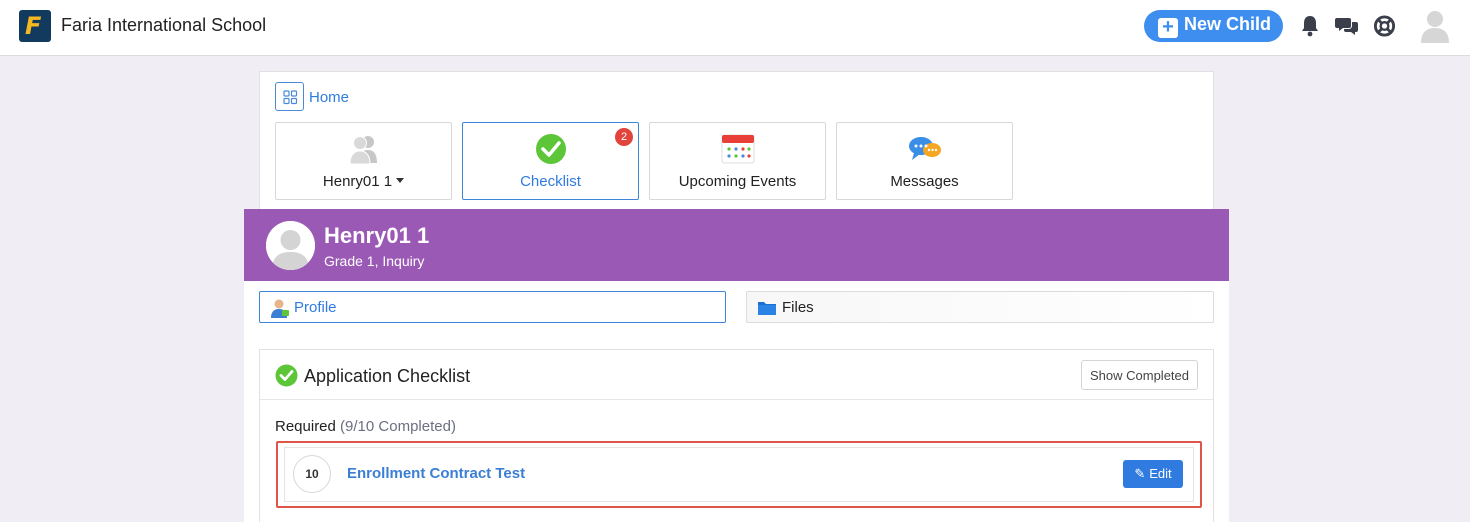 The height and width of the screenshot is (522, 1470). What do you see at coordinates (377, 235) in the screenshot?
I see `child-name: Henry01 1` at bounding box center [377, 235].